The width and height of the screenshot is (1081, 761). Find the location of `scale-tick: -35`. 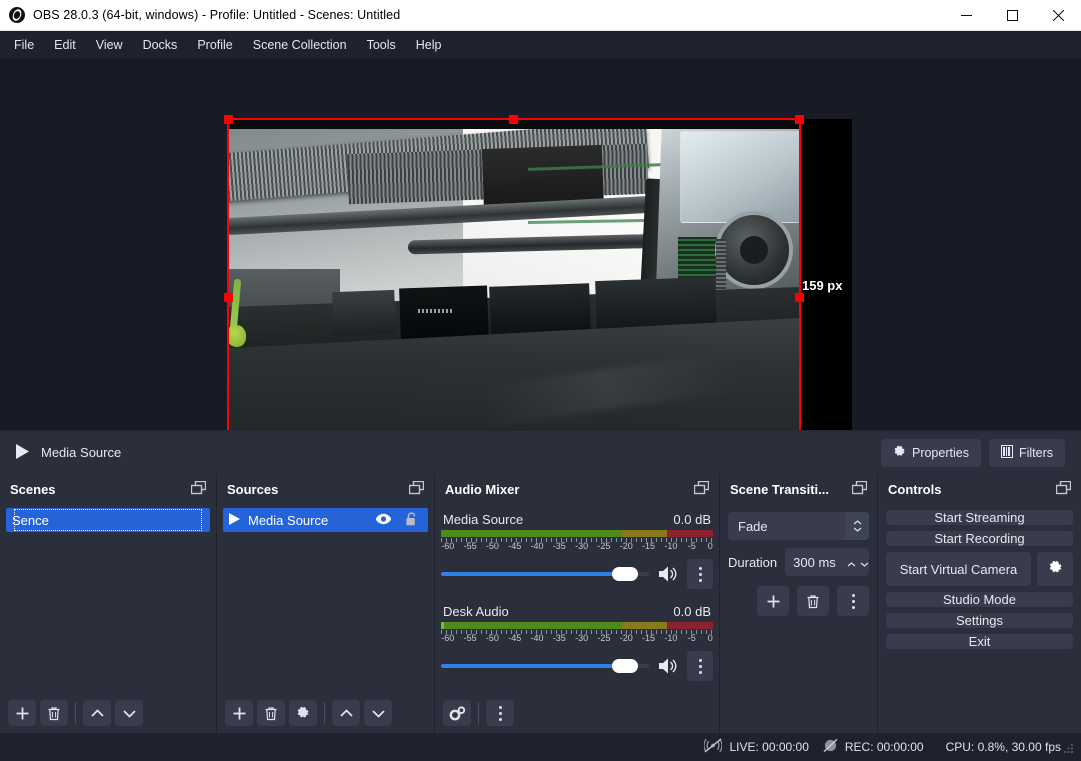

scale-tick: -35 is located at coordinates (559, 546).